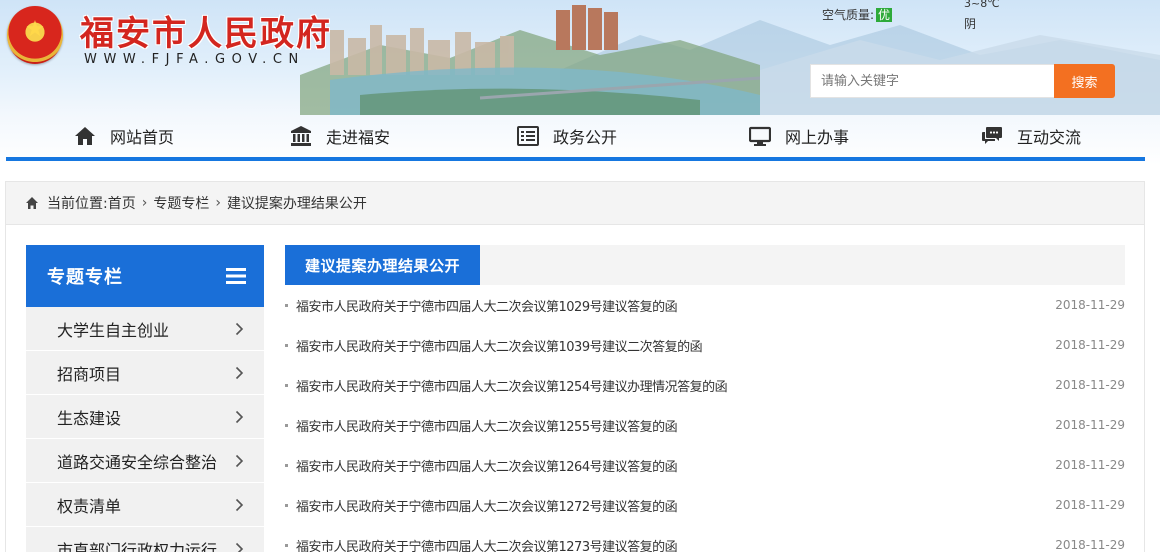  Describe the element at coordinates (487, 305) in the screenshot. I see `article-title-link: 福安市人民政府关于宁德市四届人大二次会议第1029号建议答复的函` at that location.